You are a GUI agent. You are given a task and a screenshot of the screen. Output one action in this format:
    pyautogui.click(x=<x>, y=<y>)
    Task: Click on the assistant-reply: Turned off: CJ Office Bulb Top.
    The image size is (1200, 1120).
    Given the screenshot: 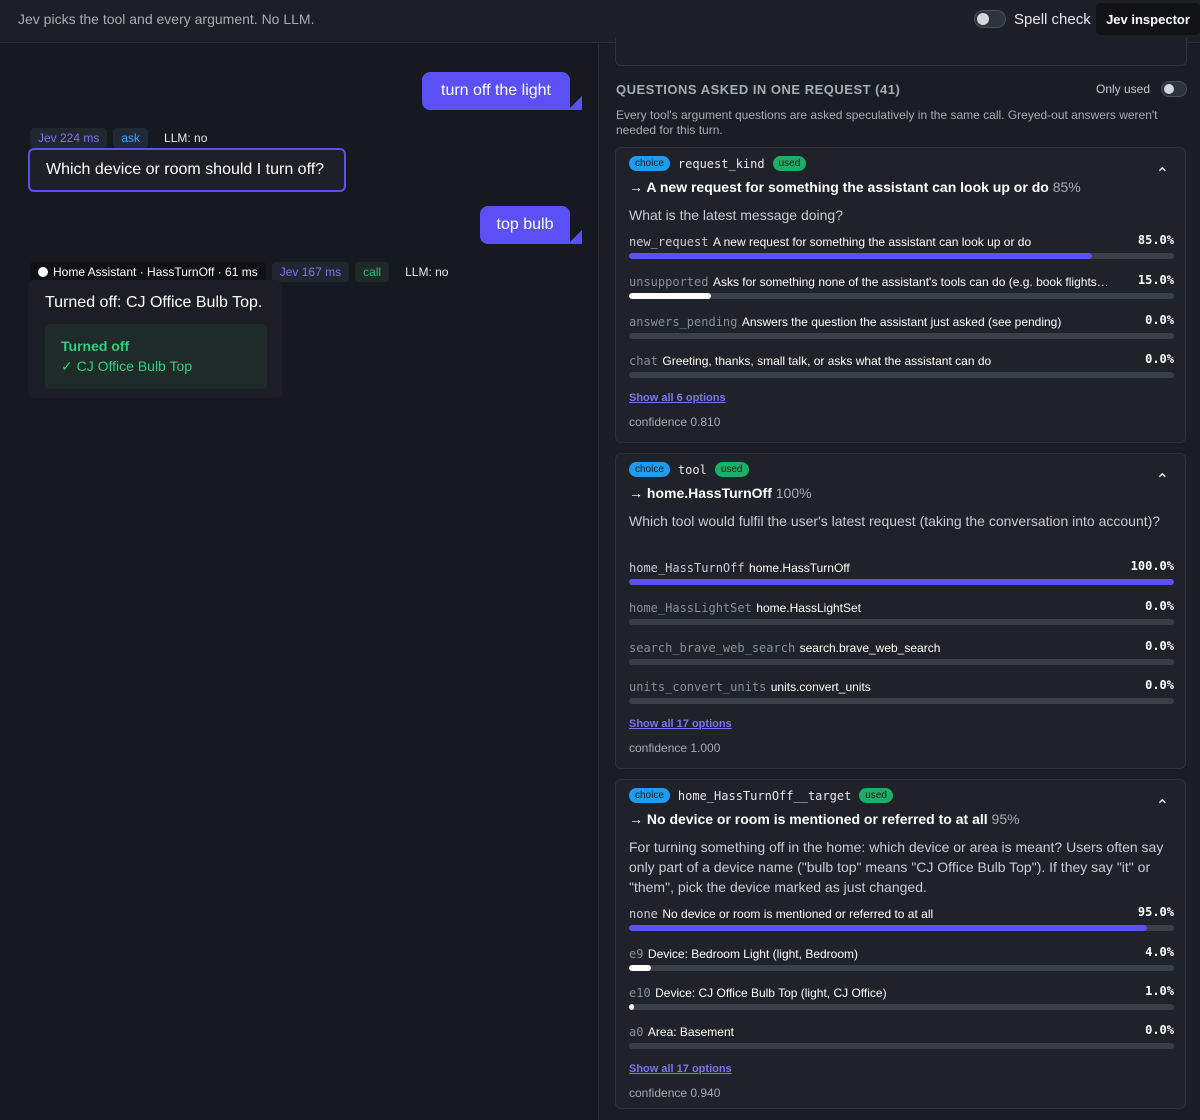 What is the action you would take?
    pyautogui.click(x=154, y=302)
    